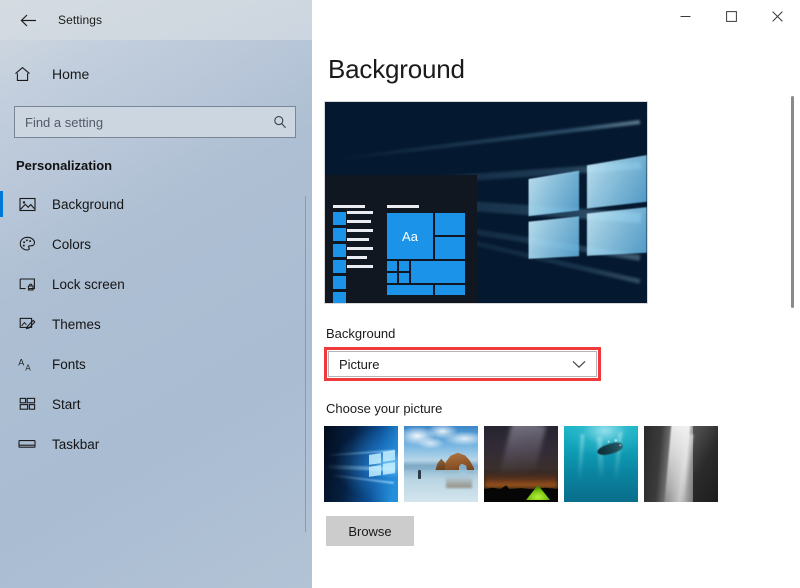  I want to click on windows-logo-graphic, so click(587, 208).